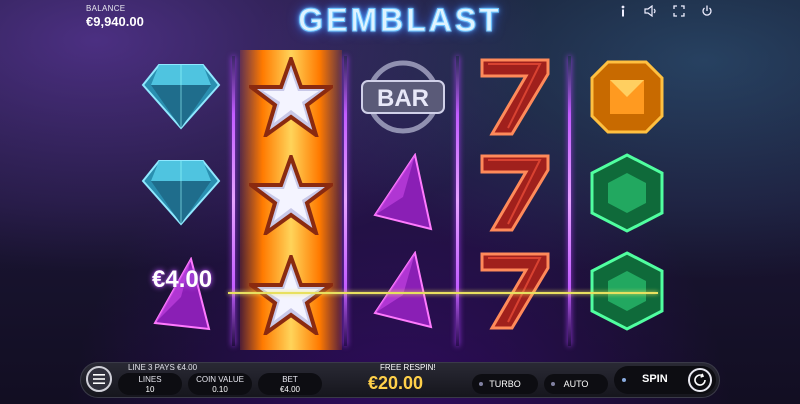 Image resolution: width=800 pixels, height=404 pixels. I want to click on turbo-label: TURBO, so click(505, 384).